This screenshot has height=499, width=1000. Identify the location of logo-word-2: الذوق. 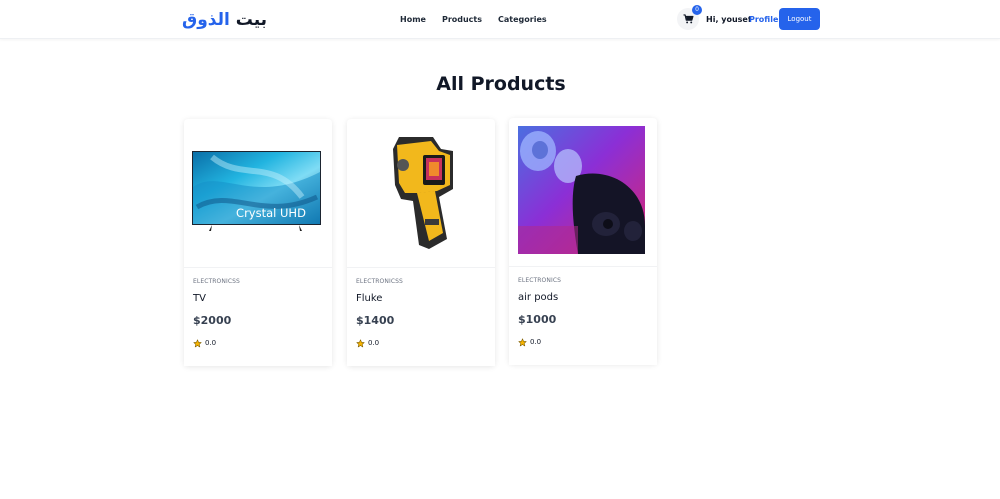
(206, 20).